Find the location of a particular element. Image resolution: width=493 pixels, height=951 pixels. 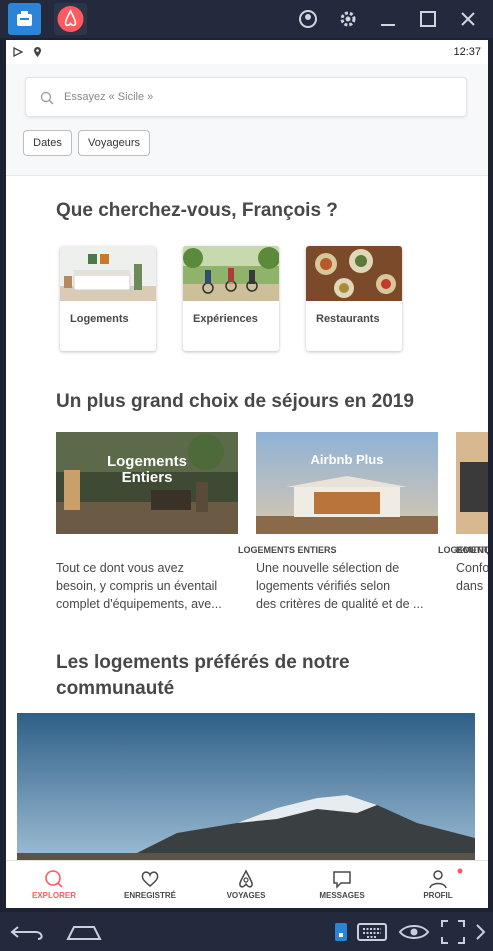

home-icon is located at coordinates (24, 18).